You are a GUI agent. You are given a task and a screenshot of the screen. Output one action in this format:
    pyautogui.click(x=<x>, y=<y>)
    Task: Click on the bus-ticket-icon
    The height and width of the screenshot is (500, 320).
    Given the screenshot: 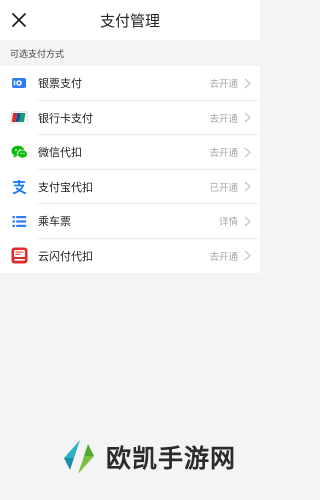 What is the action you would take?
    pyautogui.click(x=19, y=221)
    